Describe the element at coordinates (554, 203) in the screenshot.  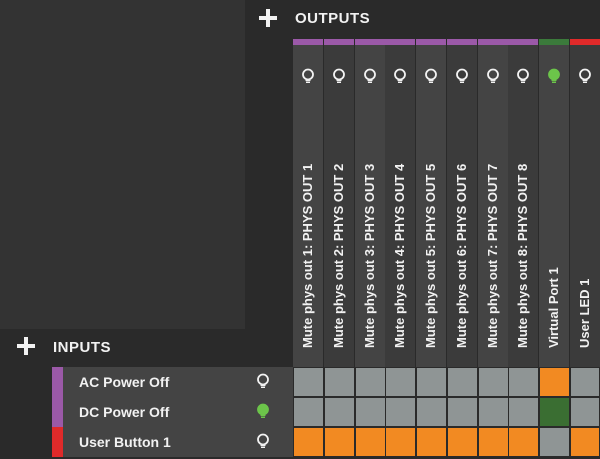
I see `output-column: Virtual Port 1` at that location.